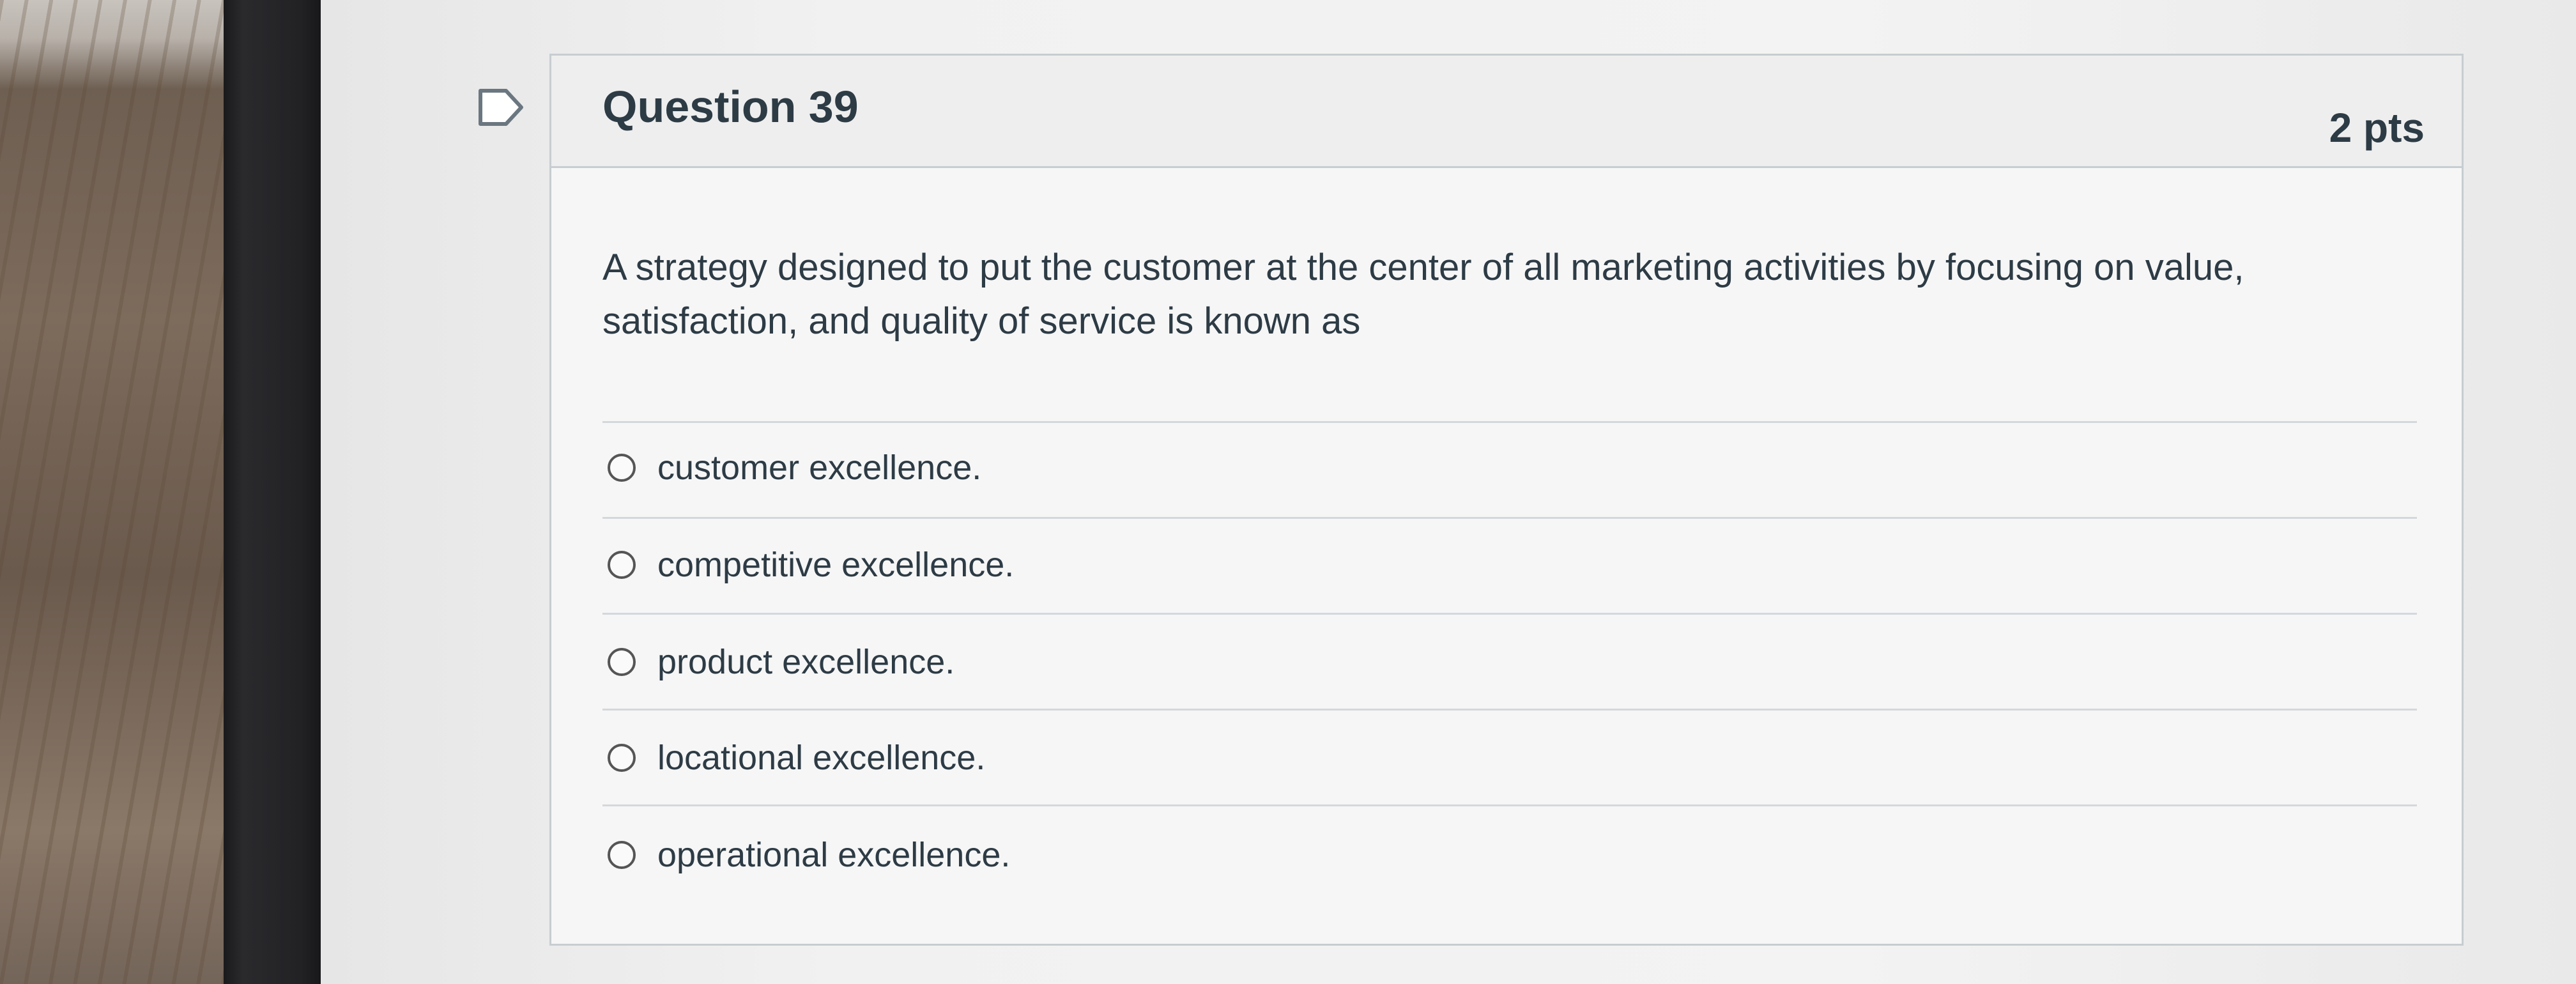 Image resolution: width=2576 pixels, height=984 pixels. What do you see at coordinates (1470, 662) in the screenshot?
I see `answer-option-3: product excellence.` at bounding box center [1470, 662].